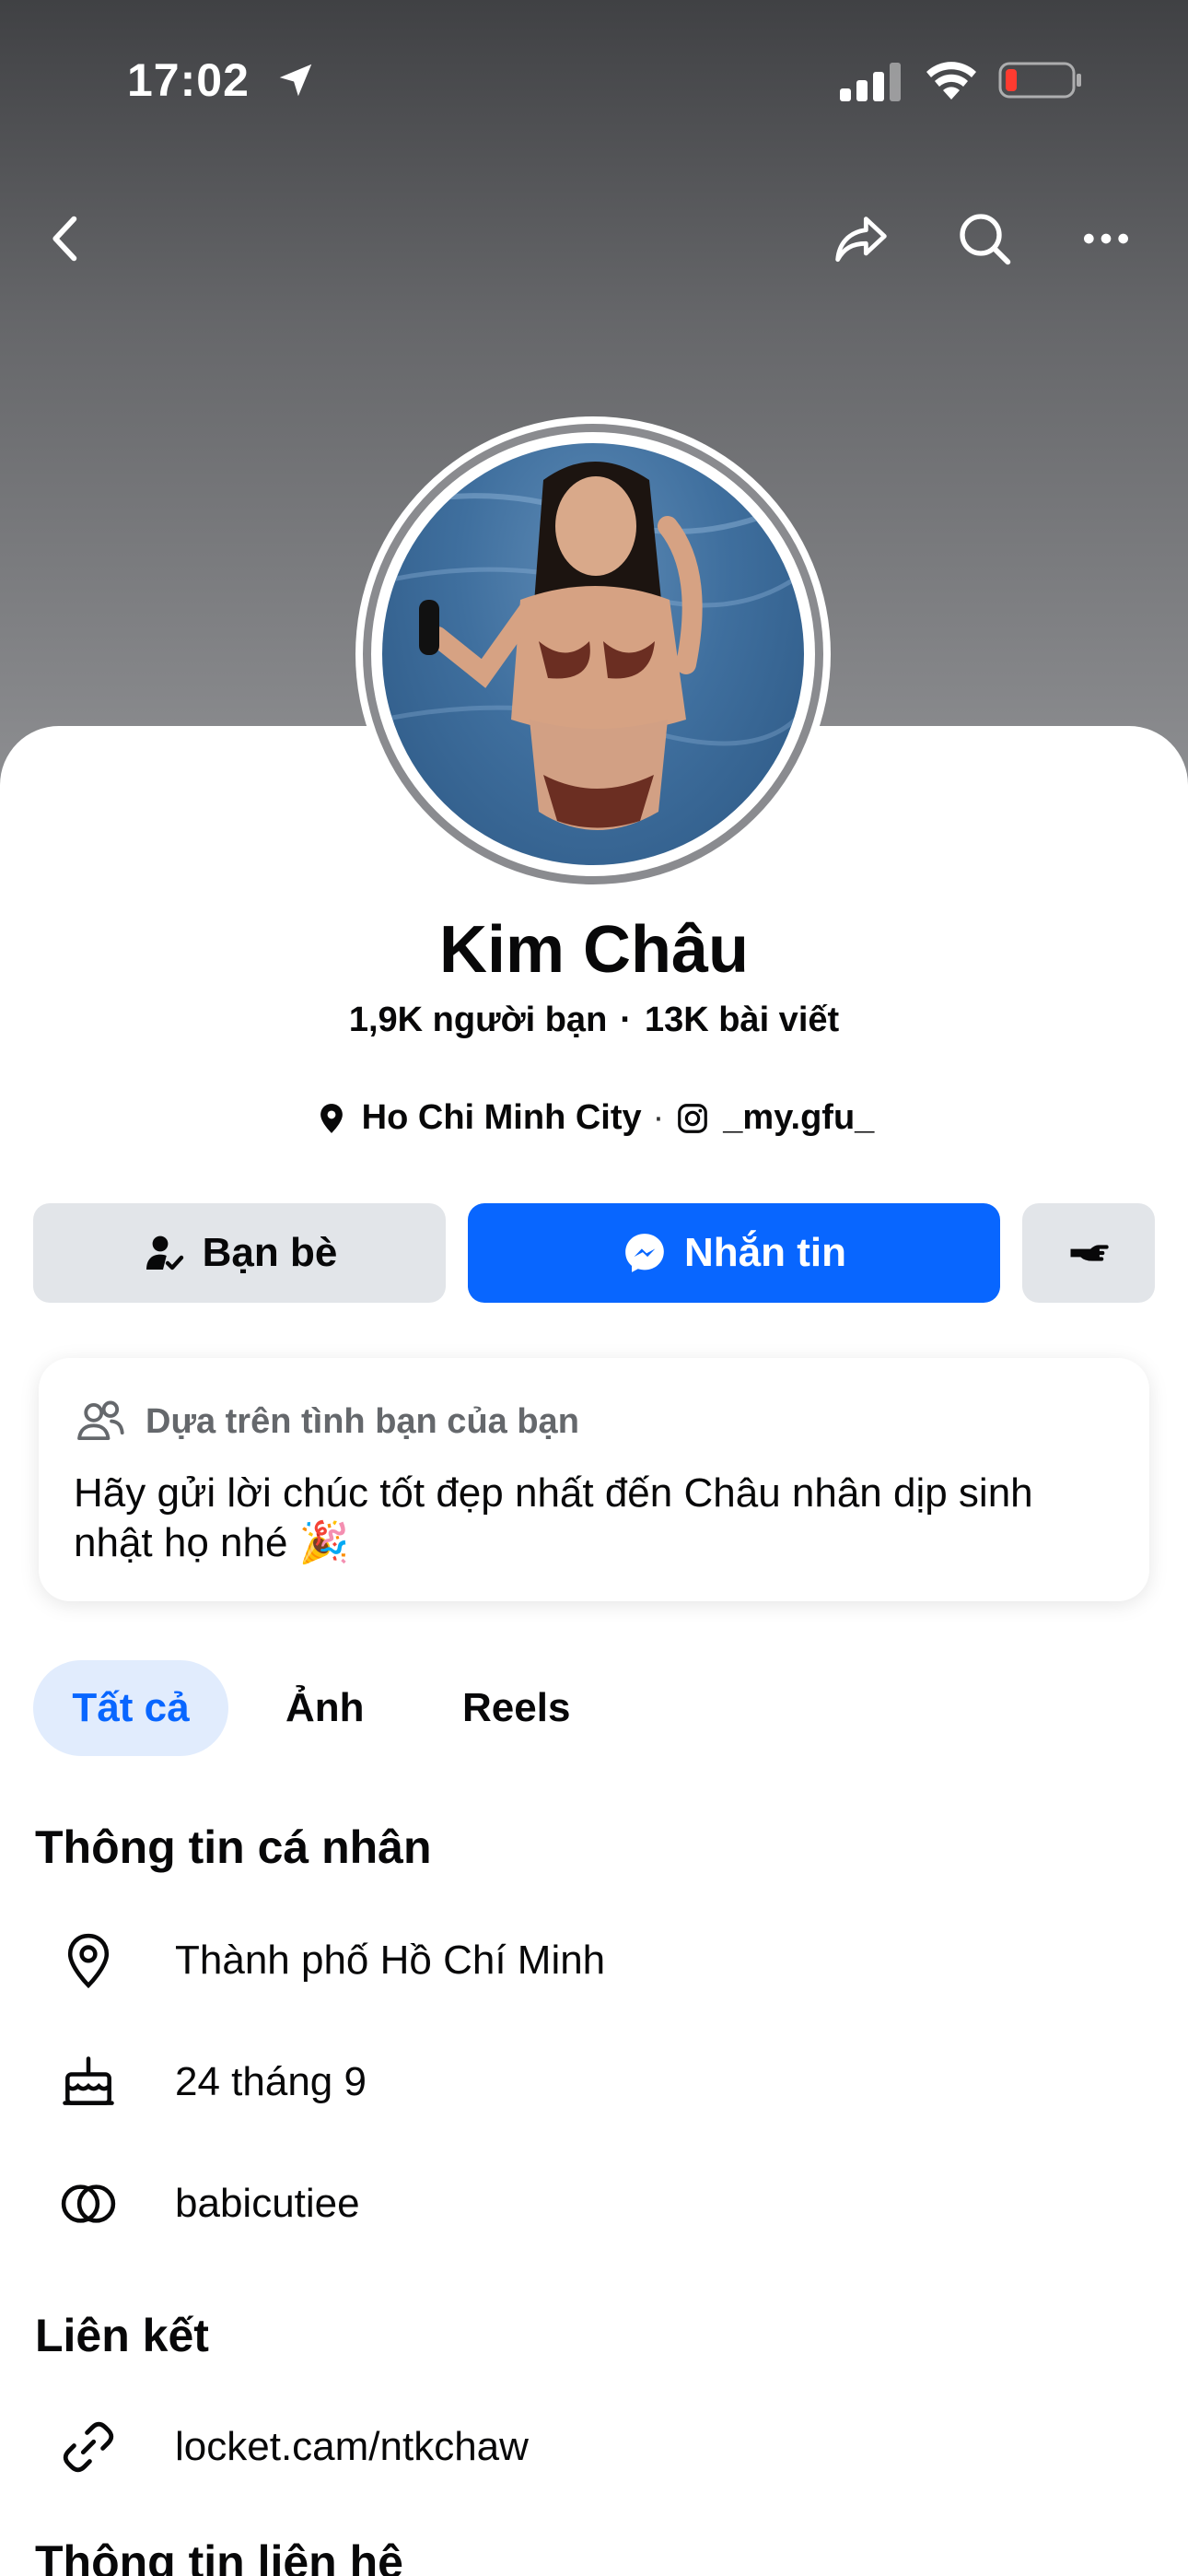  I want to click on info-row-birthday: 24 tháng 9, so click(210, 2082).